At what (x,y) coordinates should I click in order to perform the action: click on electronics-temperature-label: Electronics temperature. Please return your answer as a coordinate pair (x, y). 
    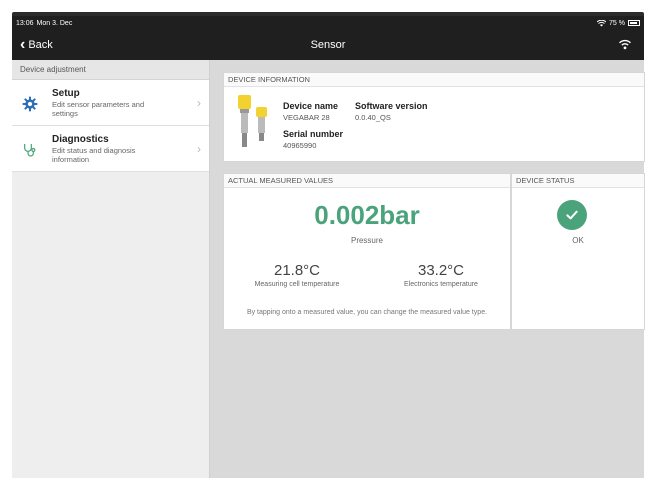
    Looking at the image, I should click on (441, 284).